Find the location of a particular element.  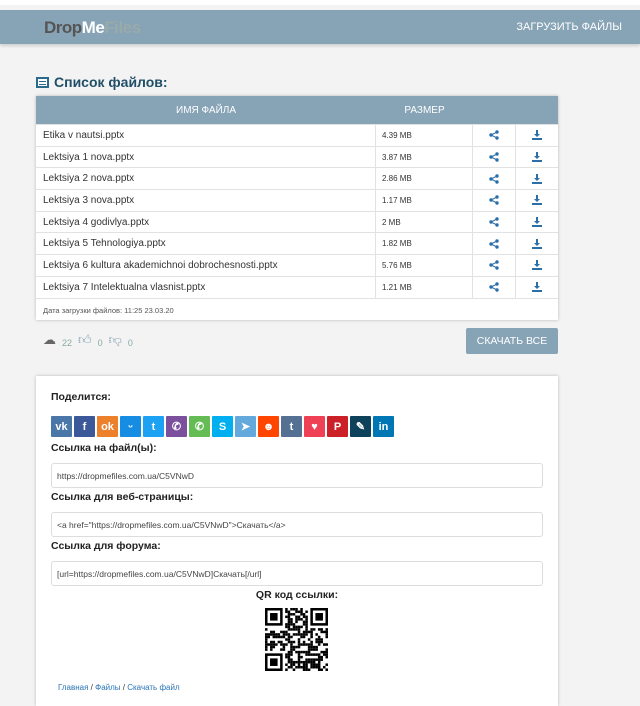

viber-share-button: ✆ is located at coordinates (176, 426).